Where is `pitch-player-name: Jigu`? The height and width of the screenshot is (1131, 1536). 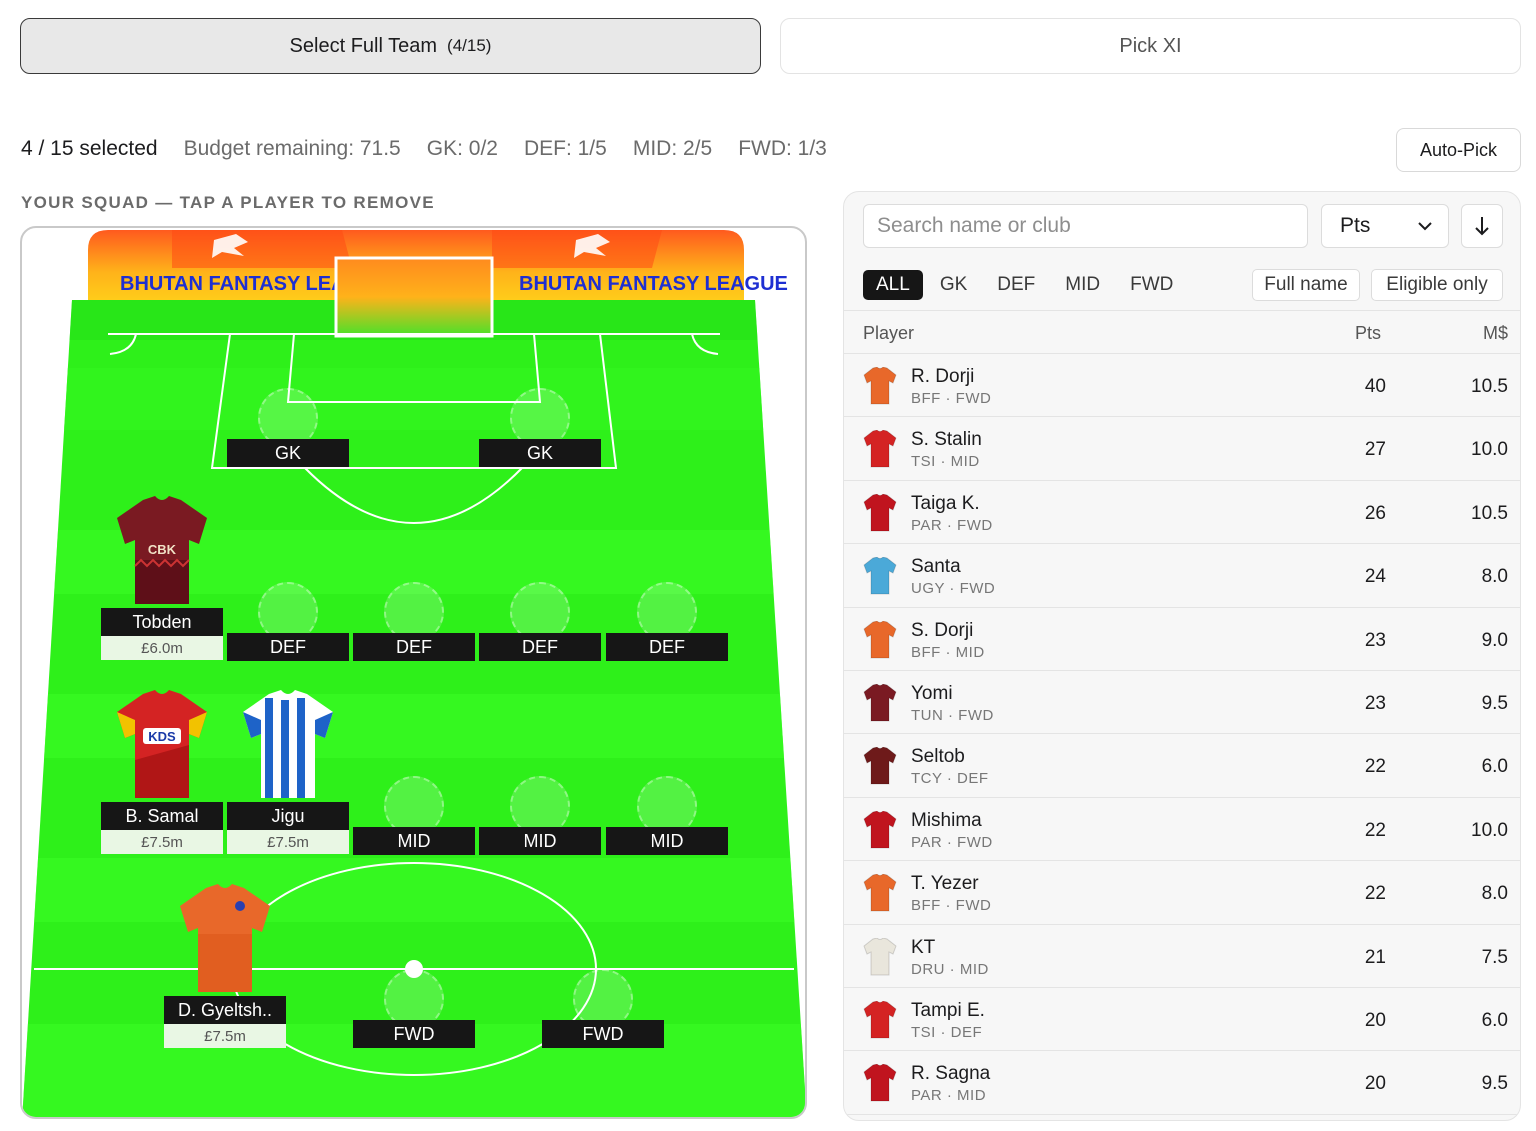
pitch-player-name: Jigu is located at coordinates (288, 816).